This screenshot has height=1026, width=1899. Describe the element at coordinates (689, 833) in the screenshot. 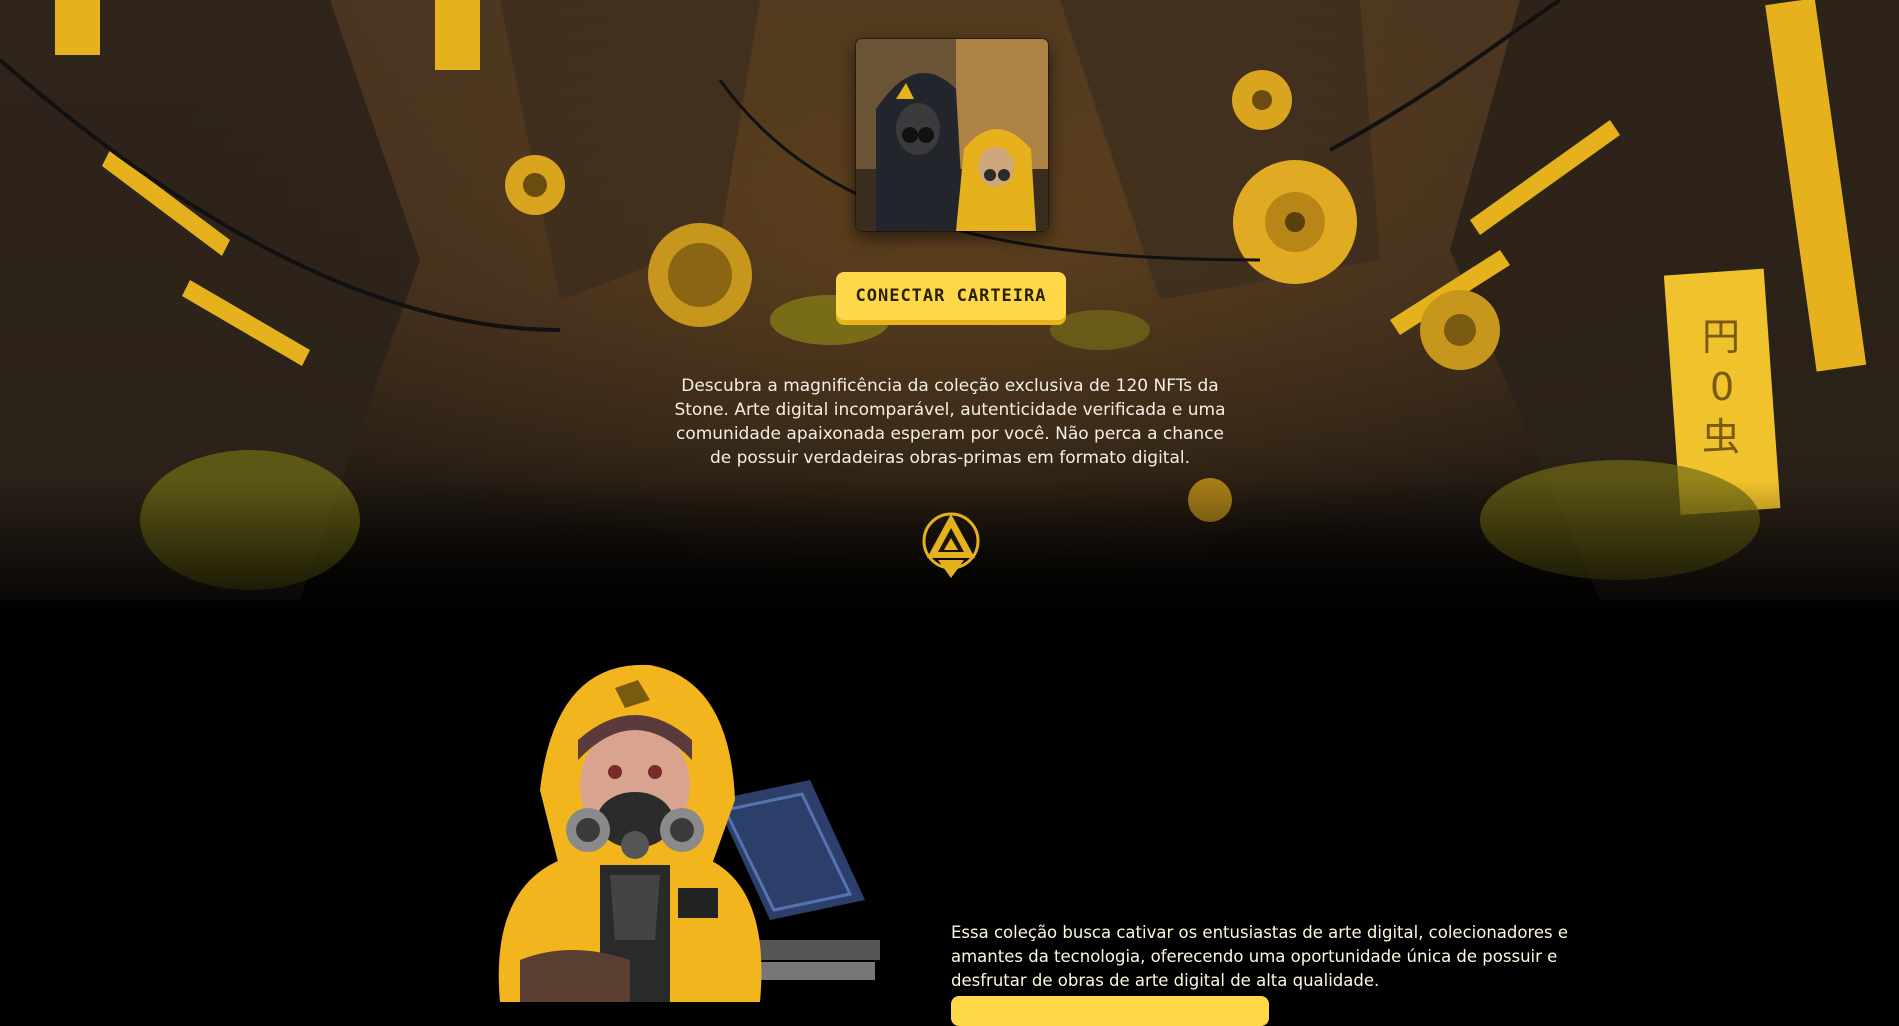

I see `hooded-character-illustration` at that location.